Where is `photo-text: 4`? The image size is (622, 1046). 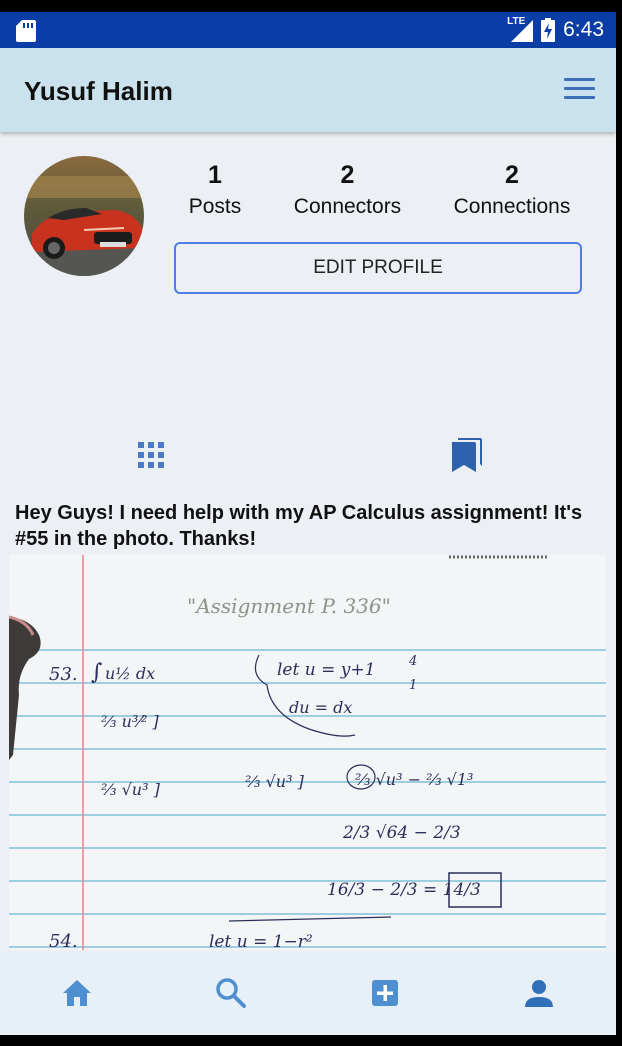 photo-text: 4 is located at coordinates (412, 661).